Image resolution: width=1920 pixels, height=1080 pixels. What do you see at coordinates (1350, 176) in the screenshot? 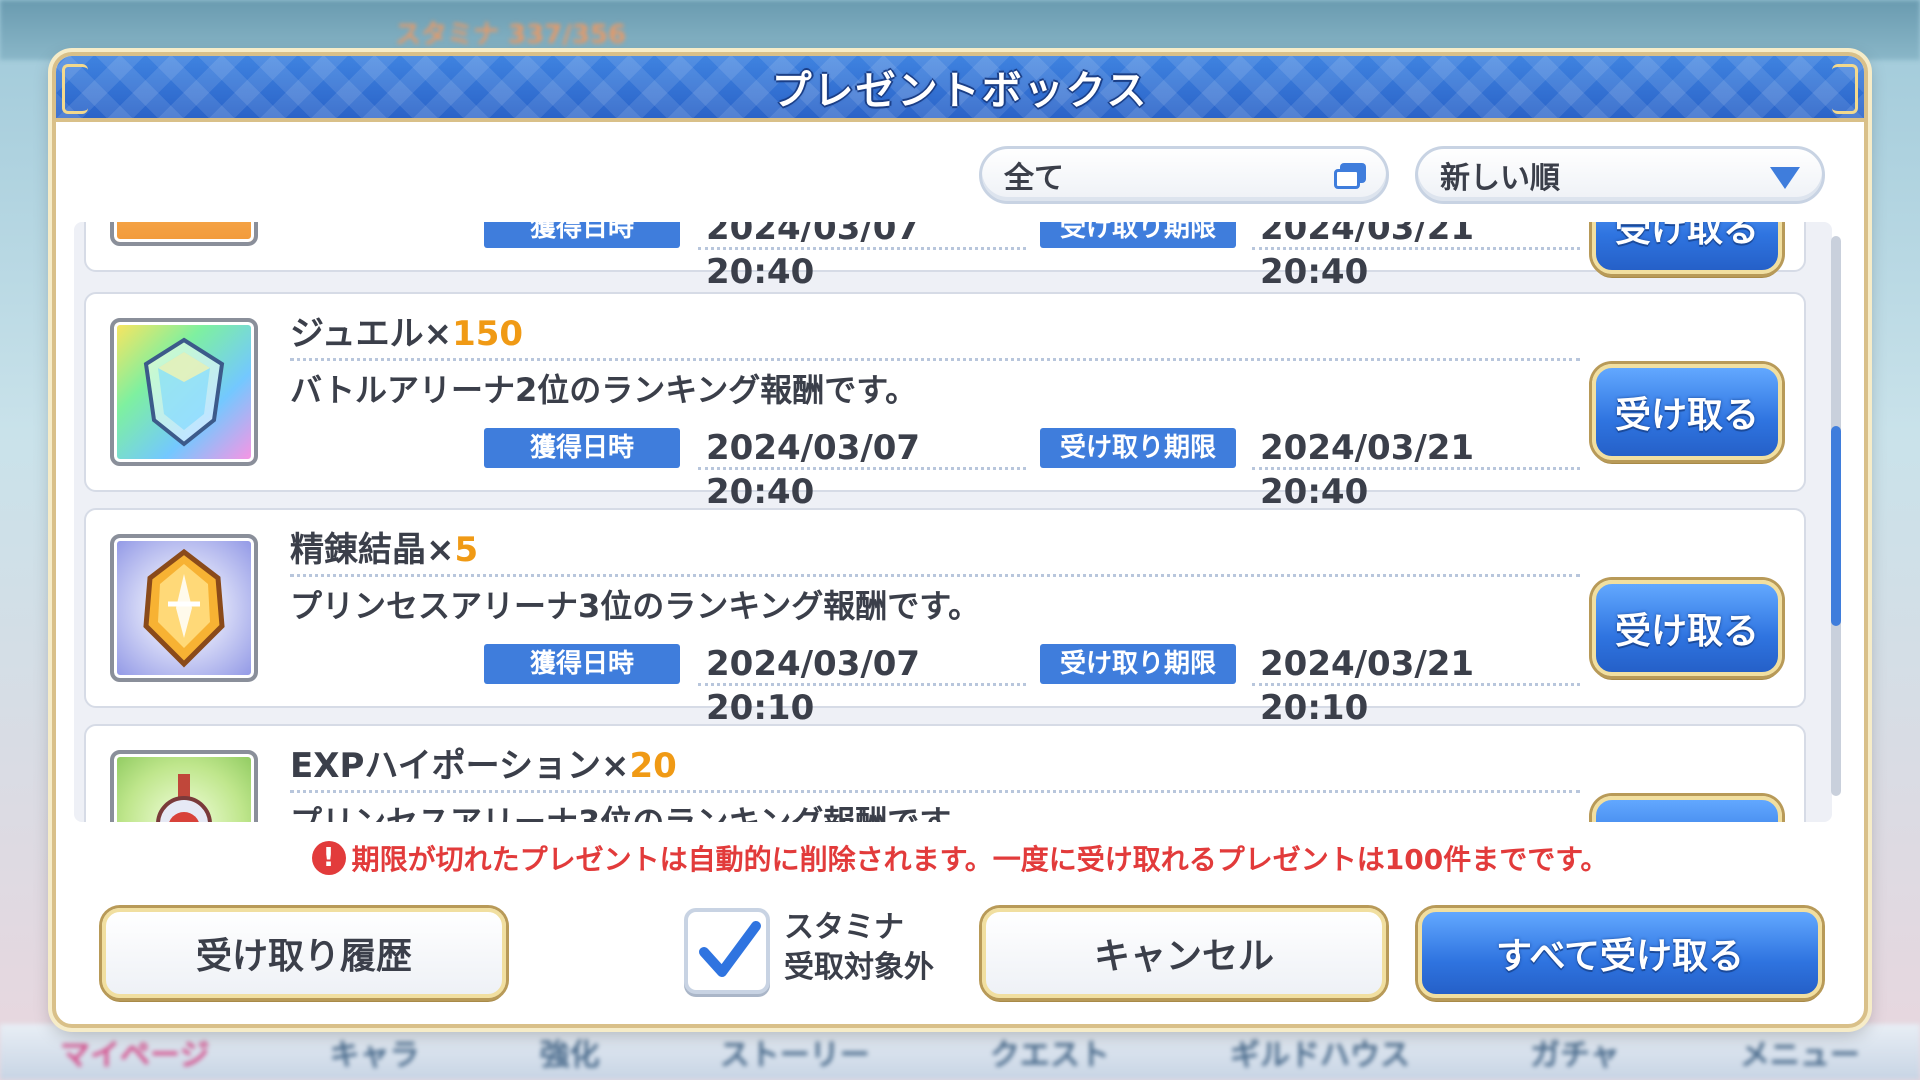
I see `filter-window-icon` at bounding box center [1350, 176].